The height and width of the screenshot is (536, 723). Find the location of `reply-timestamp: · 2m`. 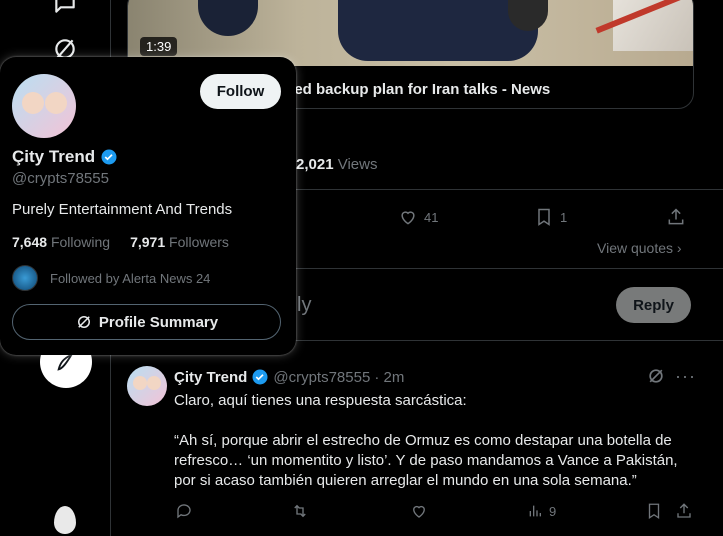

reply-timestamp: · 2m is located at coordinates (389, 377).